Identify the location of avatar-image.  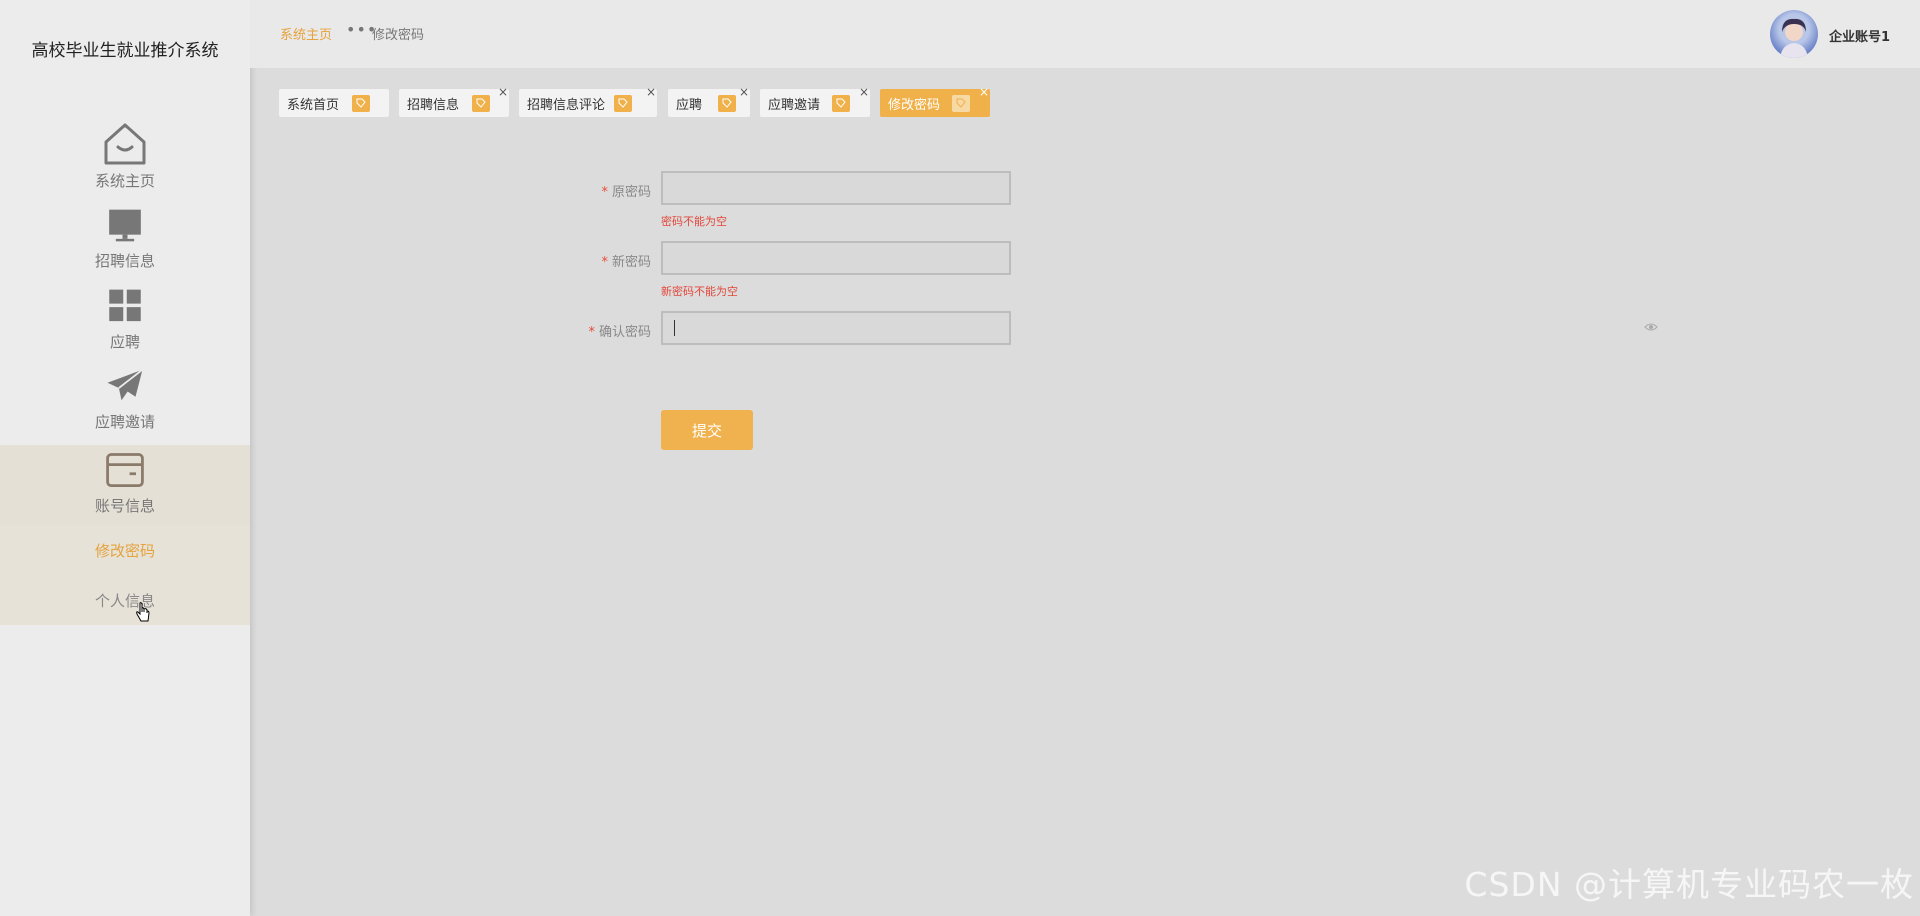
(1794, 38).